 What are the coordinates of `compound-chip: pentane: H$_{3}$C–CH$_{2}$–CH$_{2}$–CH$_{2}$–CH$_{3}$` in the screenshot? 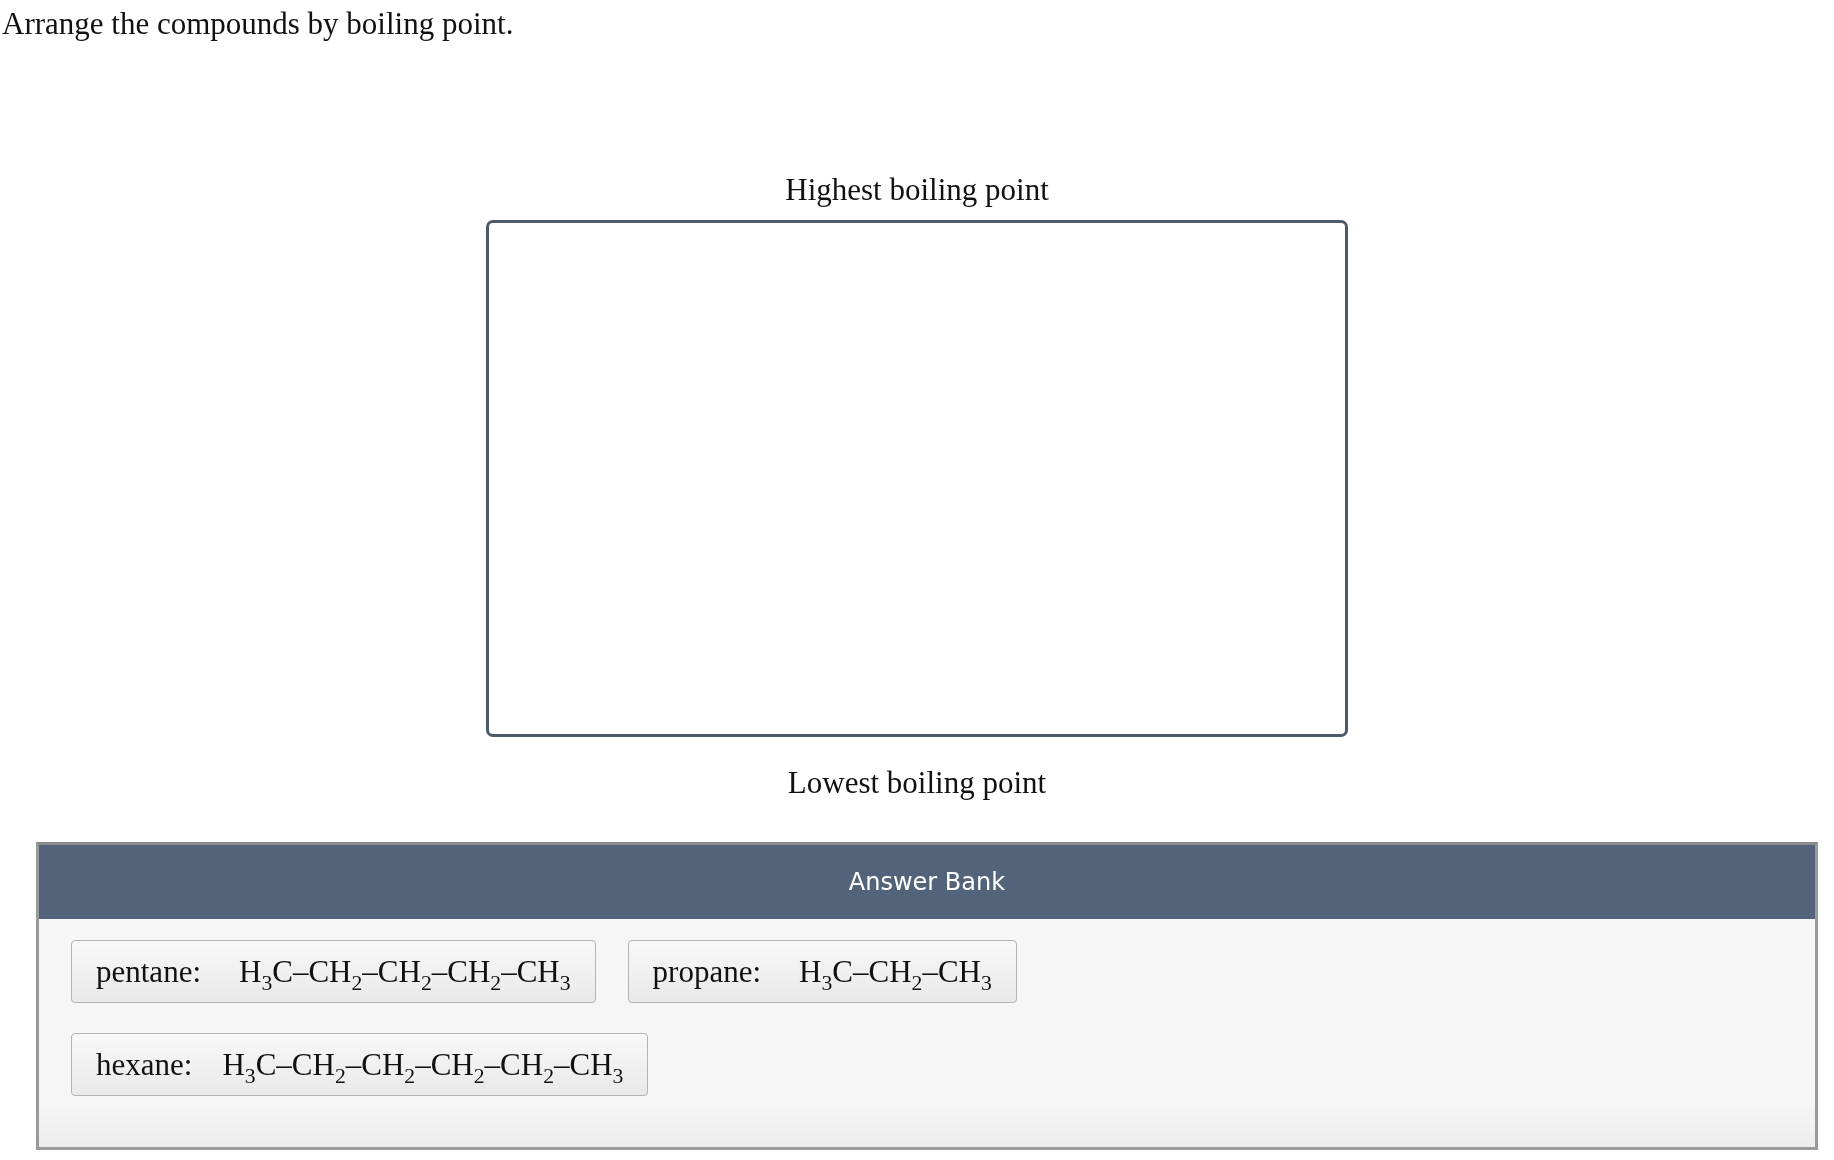 It's located at (333, 971).